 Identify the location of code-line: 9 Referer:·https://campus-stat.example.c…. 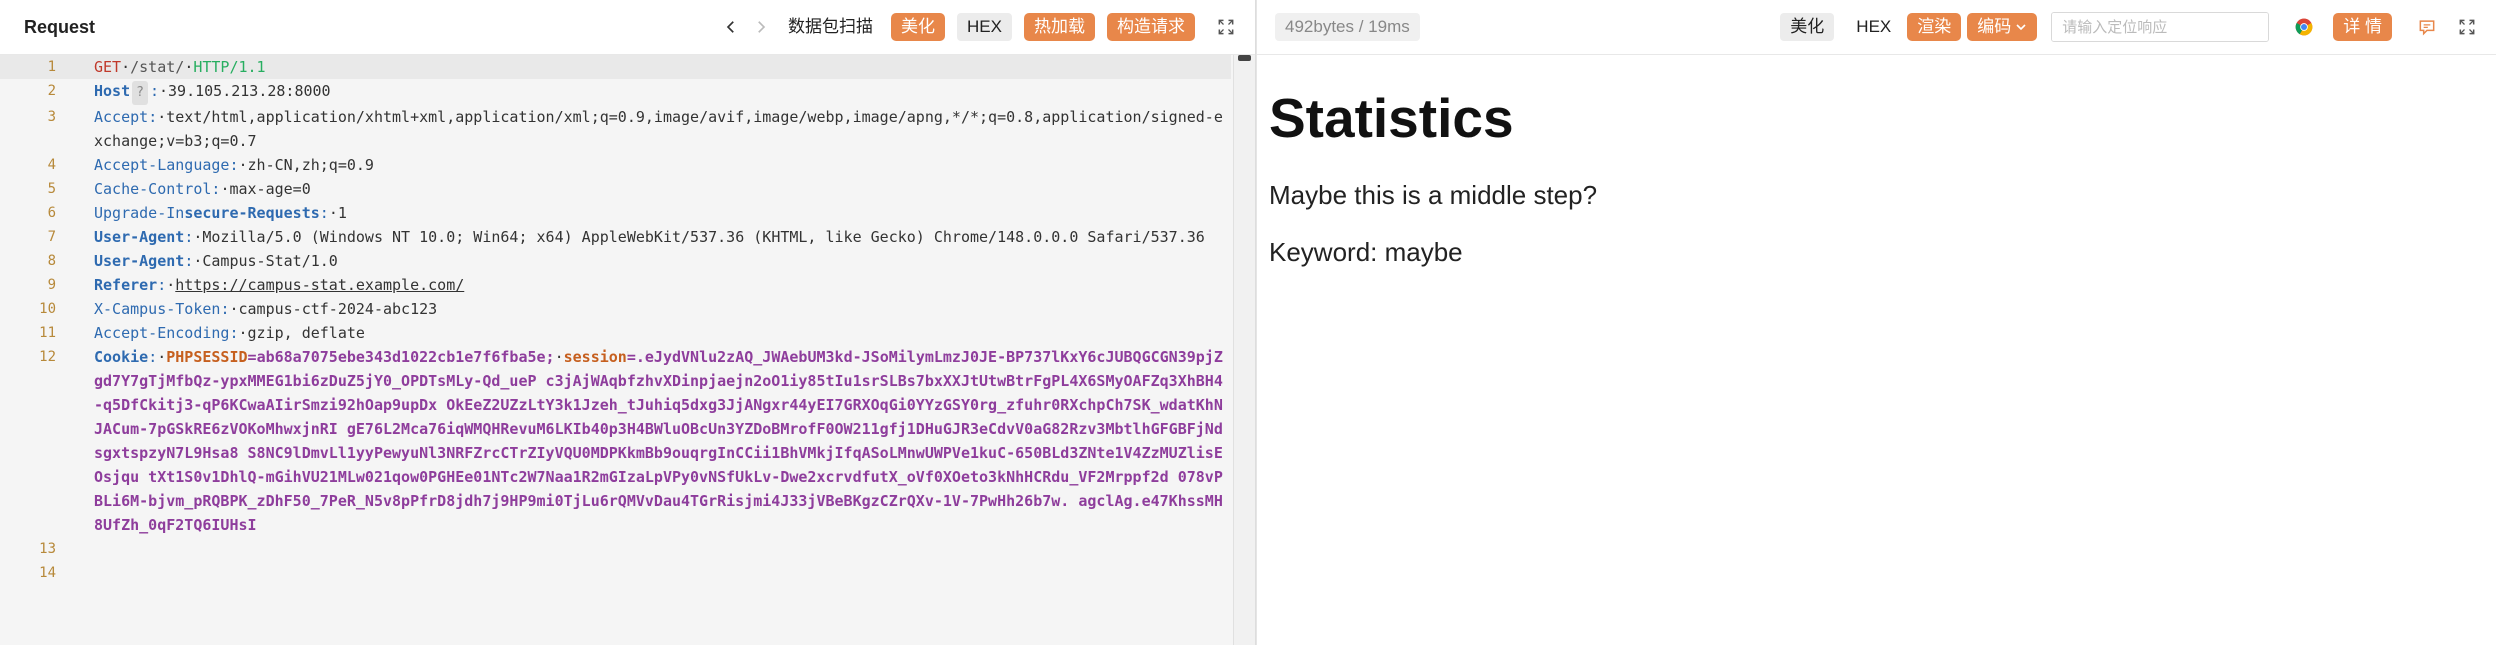
(615, 285).